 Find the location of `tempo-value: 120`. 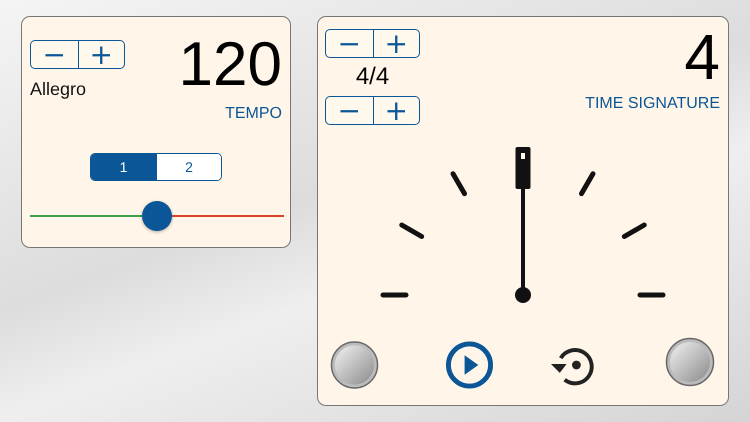

tempo-value: 120 is located at coordinates (230, 65).